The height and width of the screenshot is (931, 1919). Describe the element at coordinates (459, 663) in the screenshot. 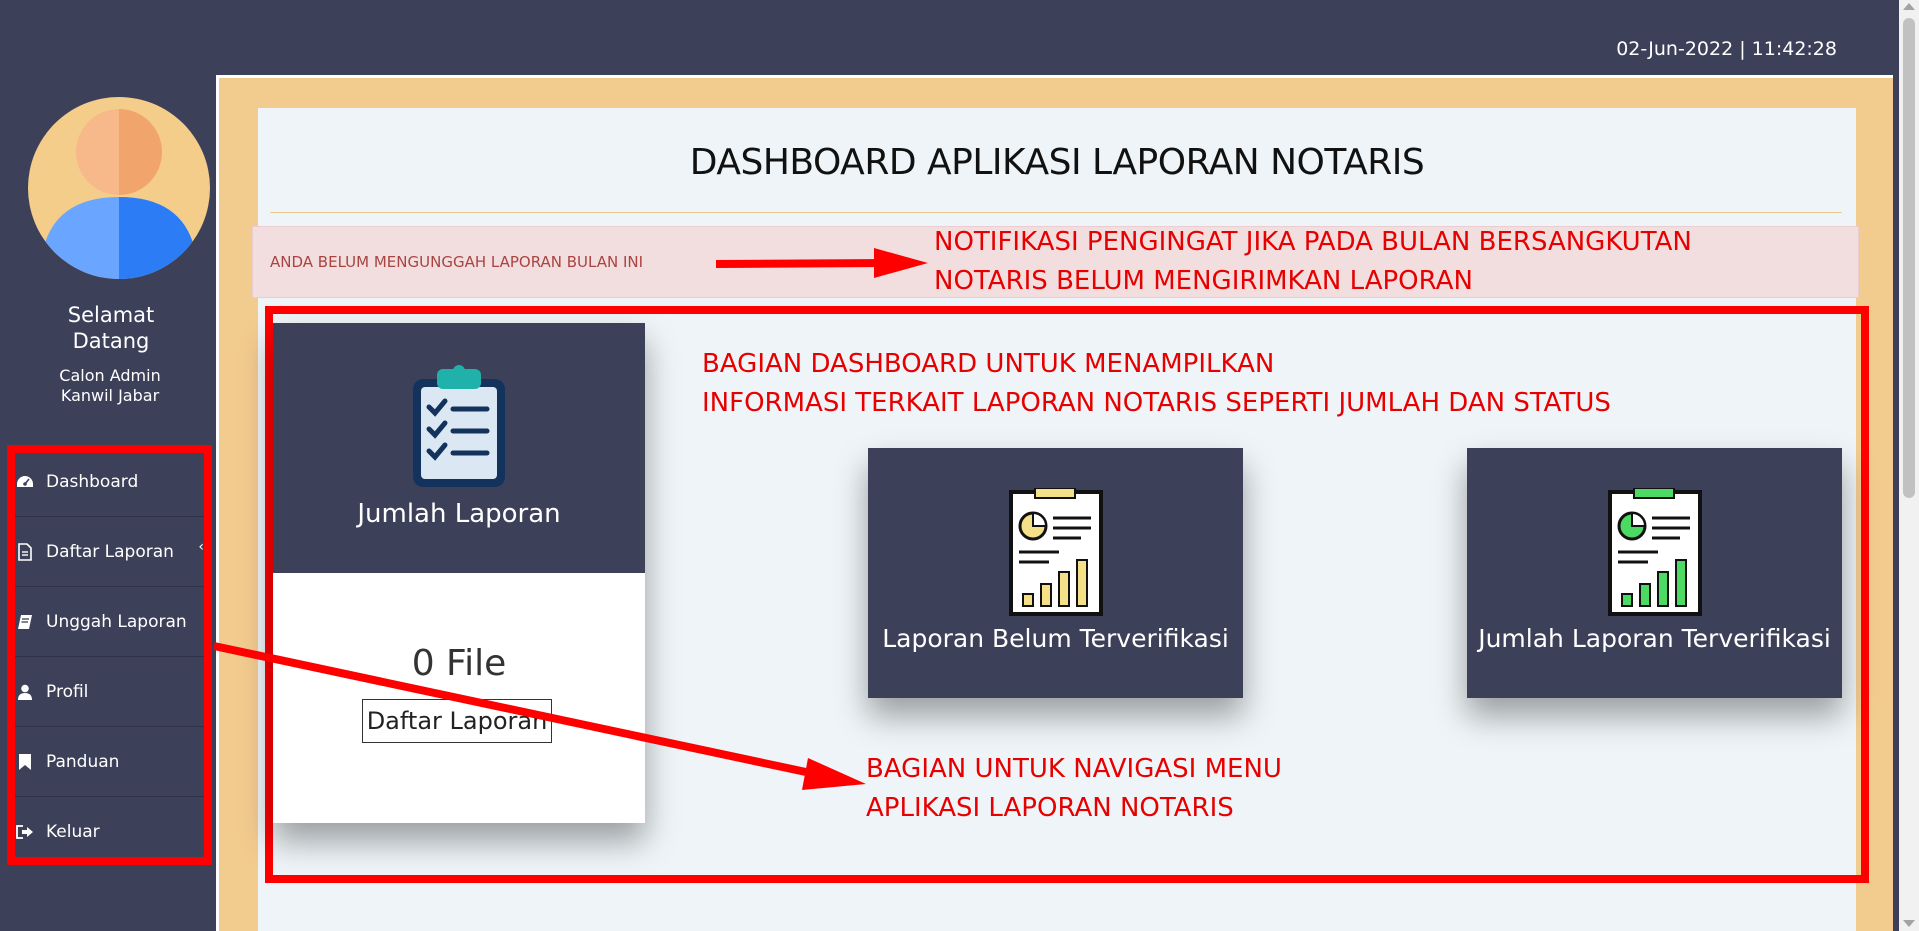

I see `file-count: 0 File` at that location.